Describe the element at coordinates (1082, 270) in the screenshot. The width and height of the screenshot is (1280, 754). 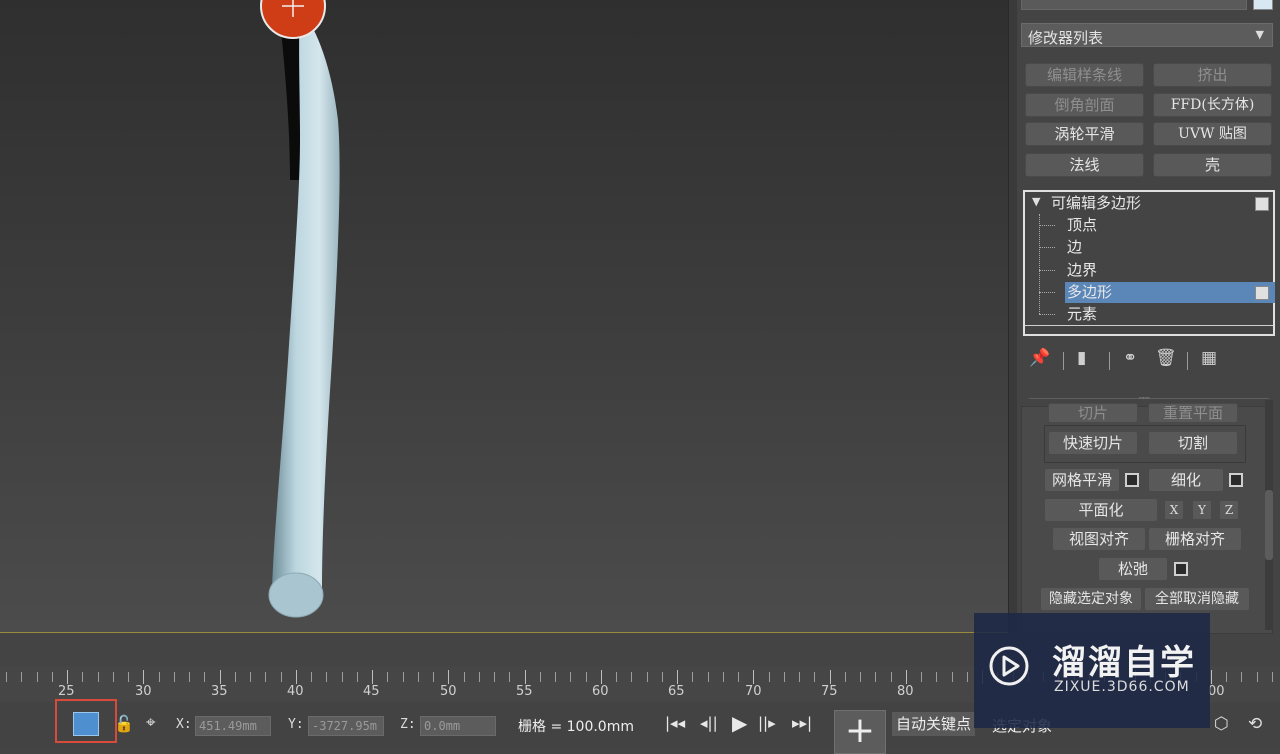
I see `stack-sub-border: 边界` at that location.